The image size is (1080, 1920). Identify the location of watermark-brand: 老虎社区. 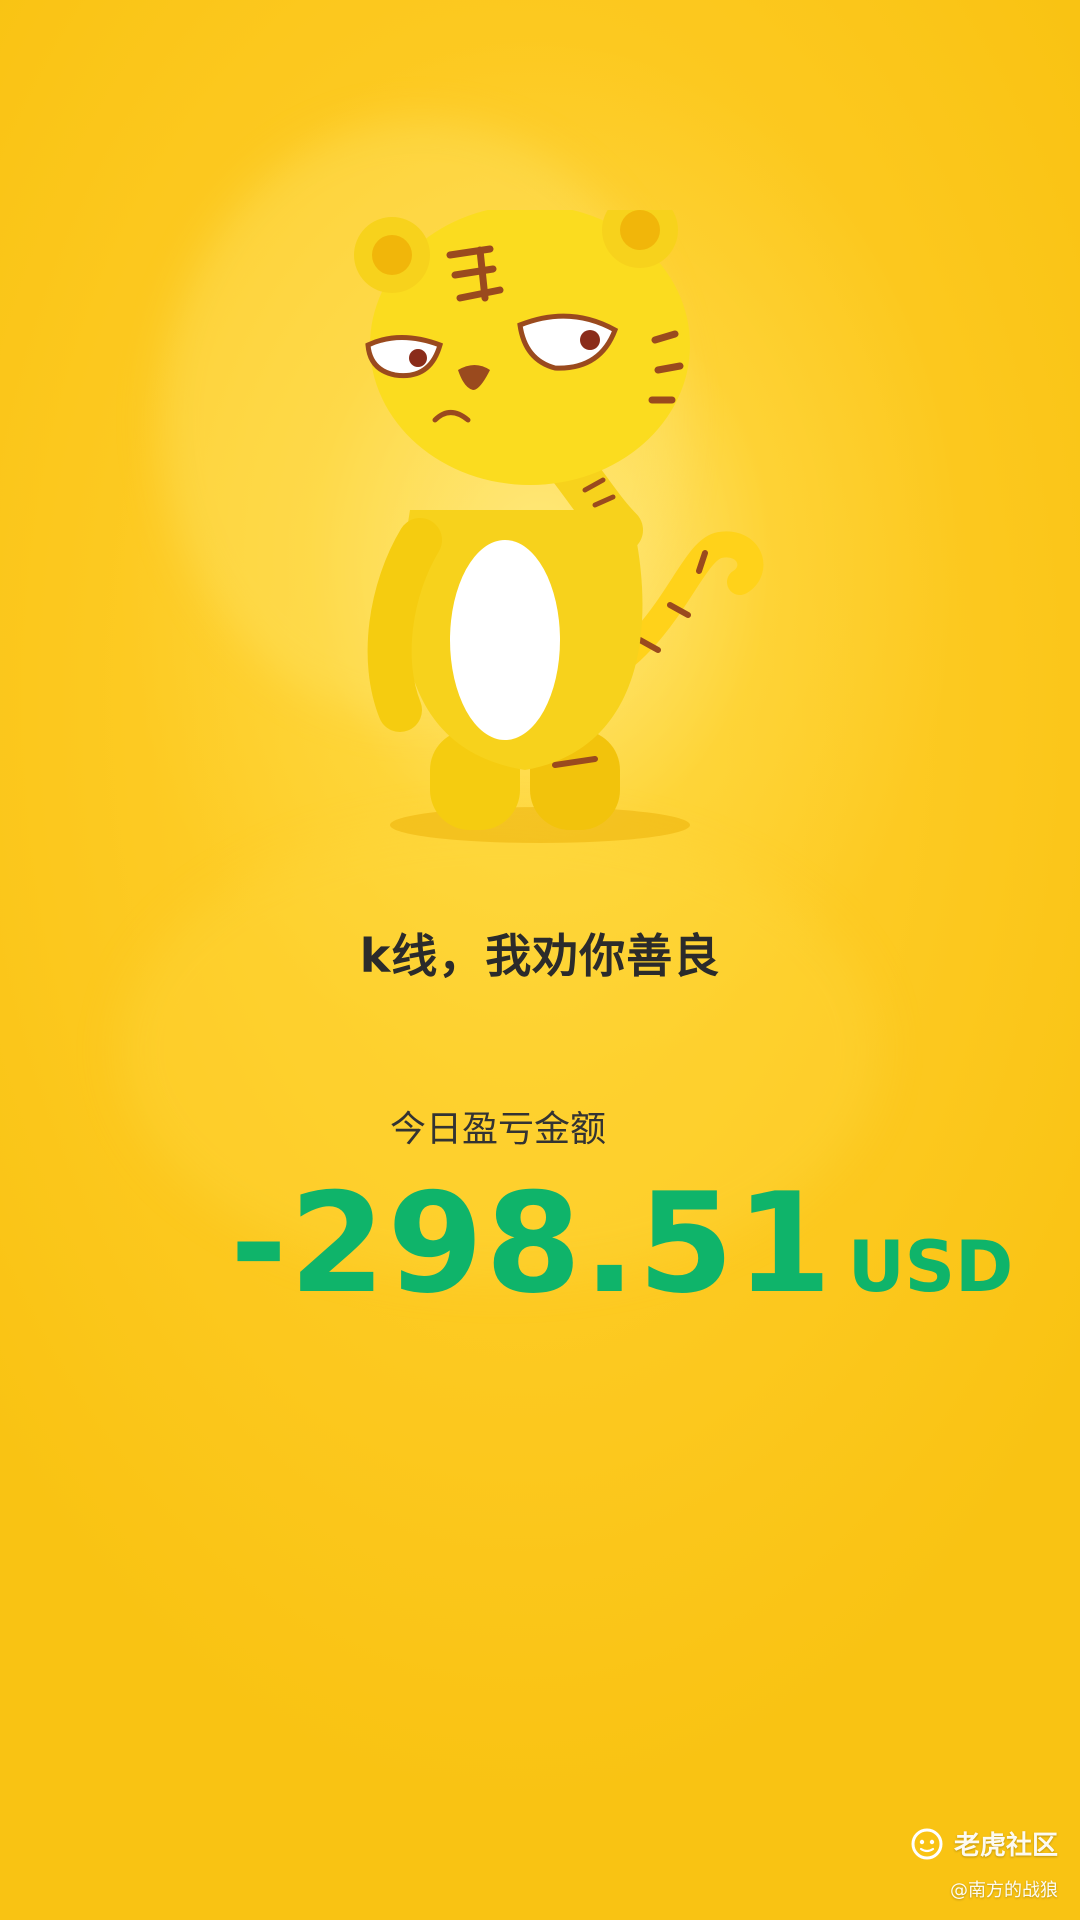
(1005, 1846).